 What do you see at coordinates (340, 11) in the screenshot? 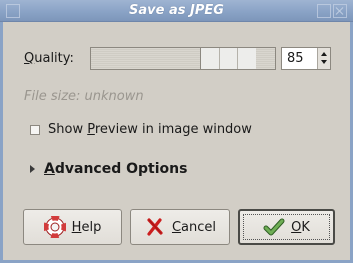
I see `close-icon` at bounding box center [340, 11].